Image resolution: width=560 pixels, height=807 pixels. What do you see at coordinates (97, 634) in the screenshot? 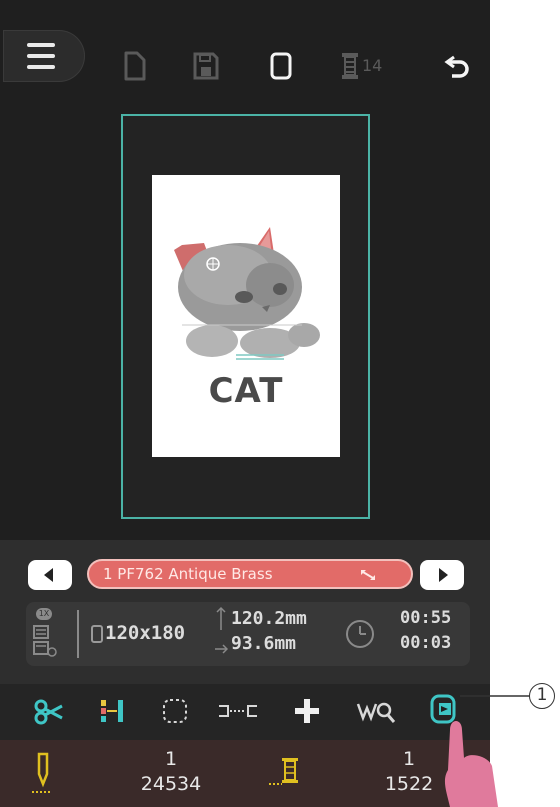
I see `hoop-size-icon` at bounding box center [97, 634].